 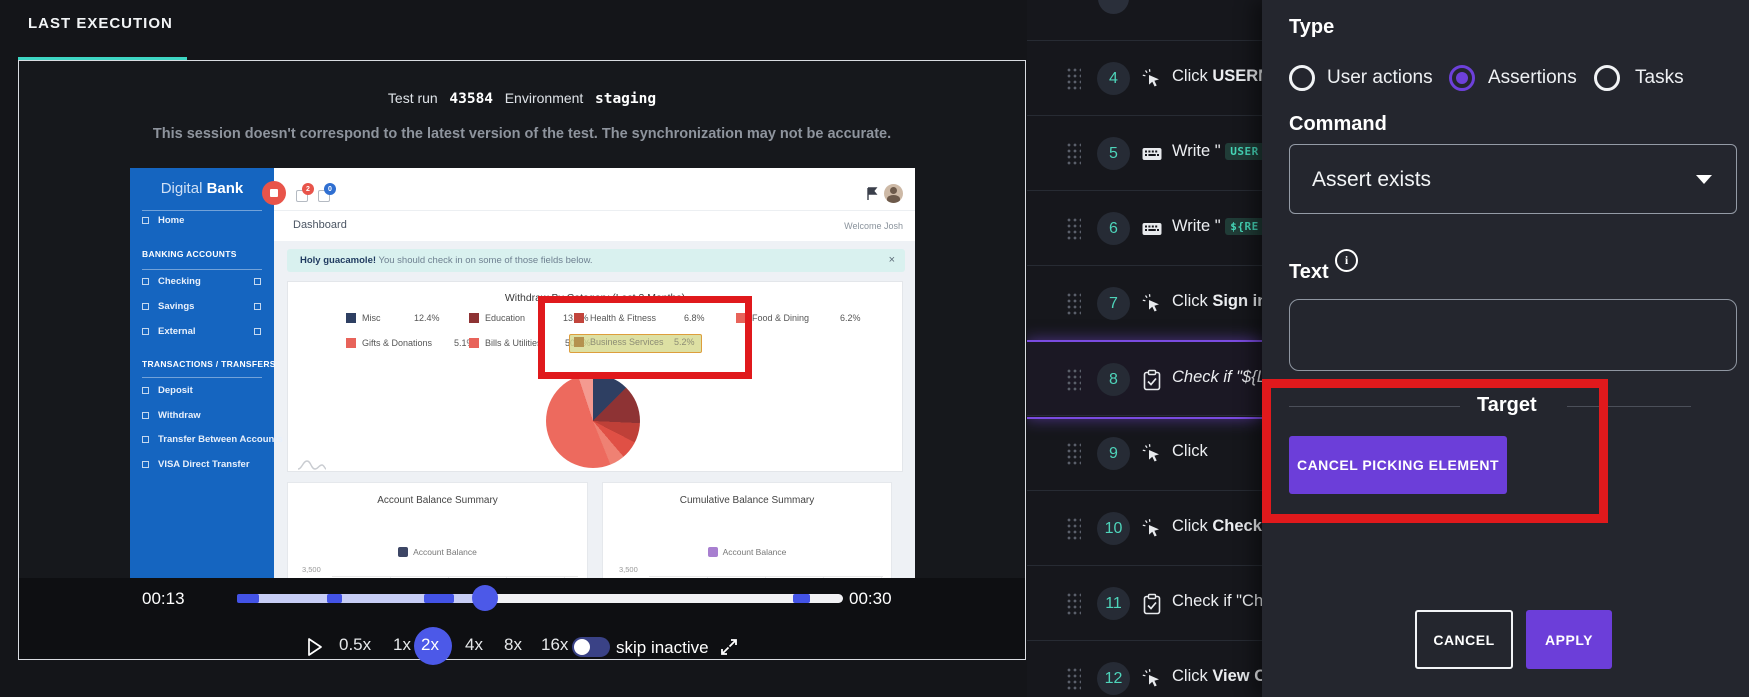 I want to click on current-time: 00:13, so click(x=163, y=598).